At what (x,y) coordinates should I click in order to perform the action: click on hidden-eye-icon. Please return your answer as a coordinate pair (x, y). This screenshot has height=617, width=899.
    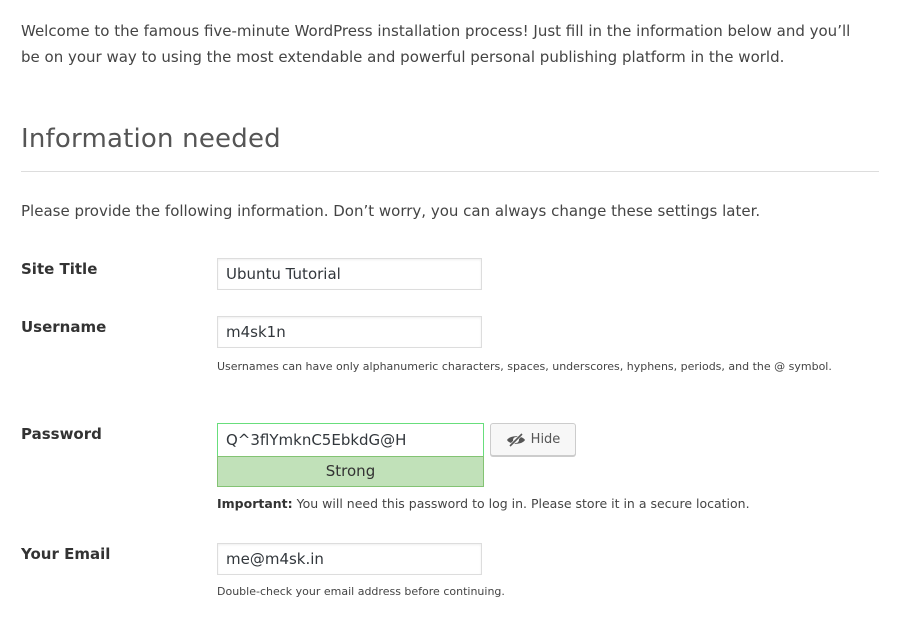
    Looking at the image, I should click on (516, 439).